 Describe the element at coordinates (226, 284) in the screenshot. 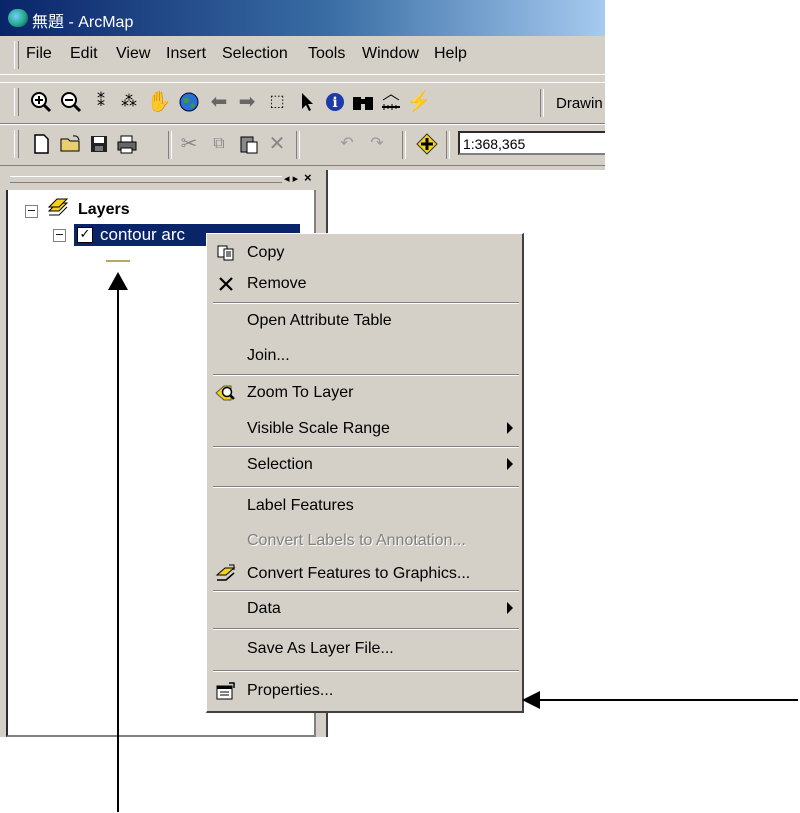

I see `remove-icon` at that location.